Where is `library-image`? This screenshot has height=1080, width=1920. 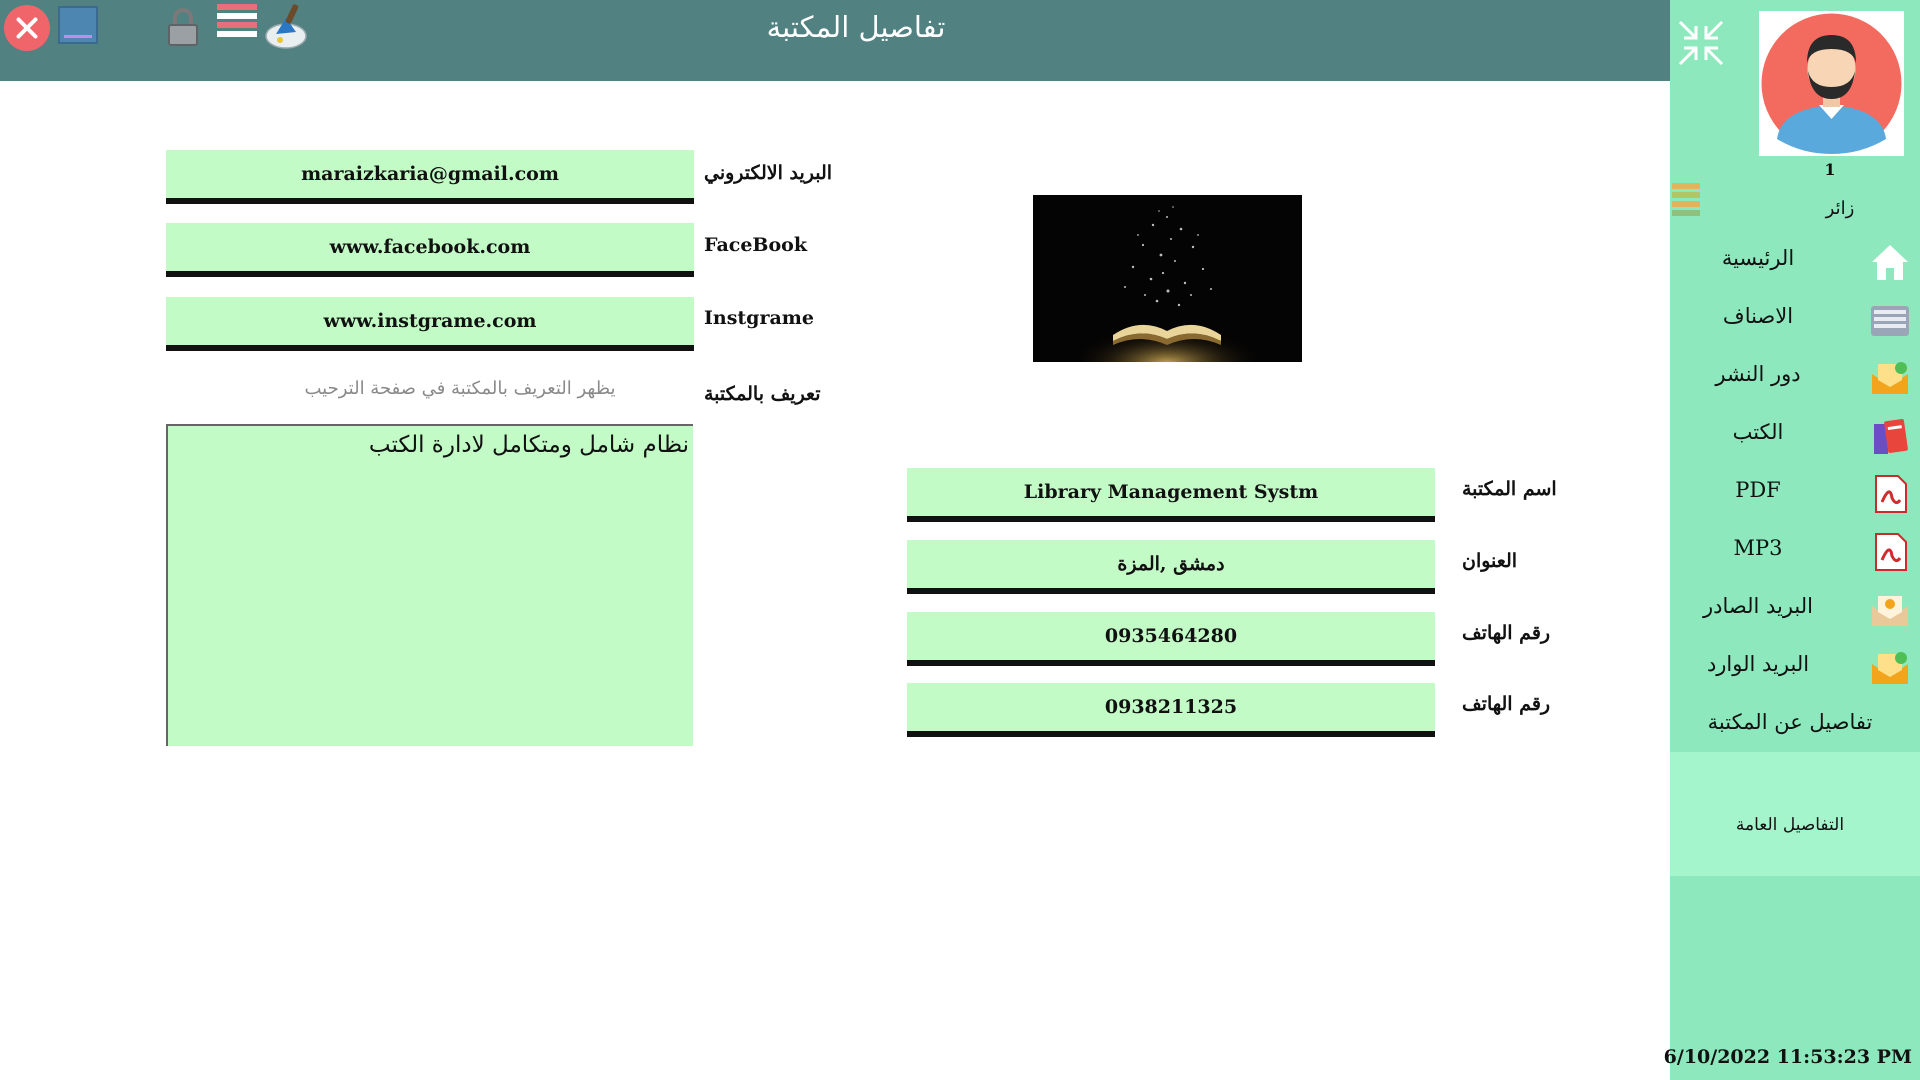 library-image is located at coordinates (1167, 278).